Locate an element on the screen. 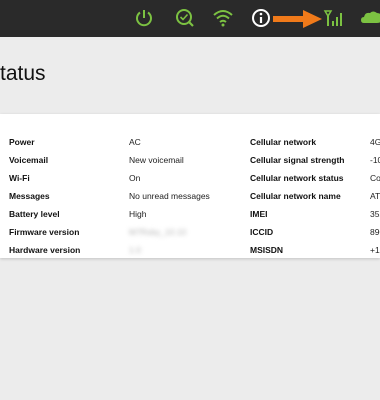  info-icon is located at coordinates (261, 18).